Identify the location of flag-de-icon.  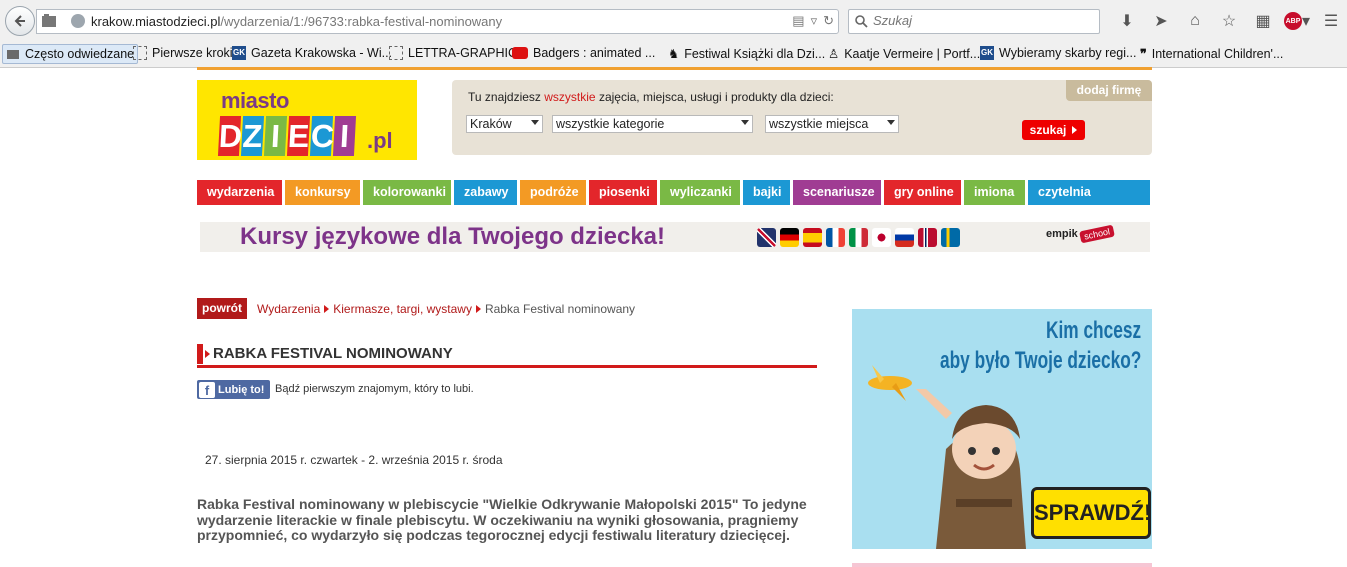
(789, 237).